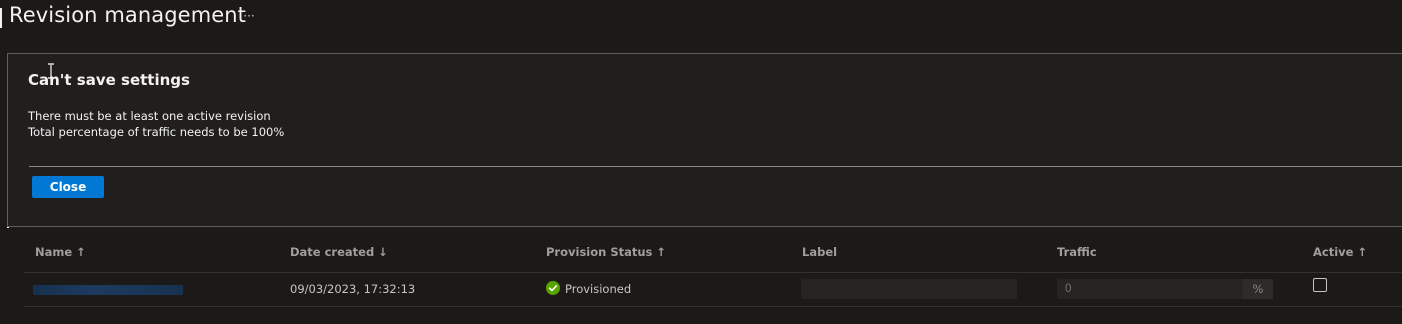  What do you see at coordinates (606, 252) in the screenshot?
I see `column-header-provision-status: Provision Status ↑` at bounding box center [606, 252].